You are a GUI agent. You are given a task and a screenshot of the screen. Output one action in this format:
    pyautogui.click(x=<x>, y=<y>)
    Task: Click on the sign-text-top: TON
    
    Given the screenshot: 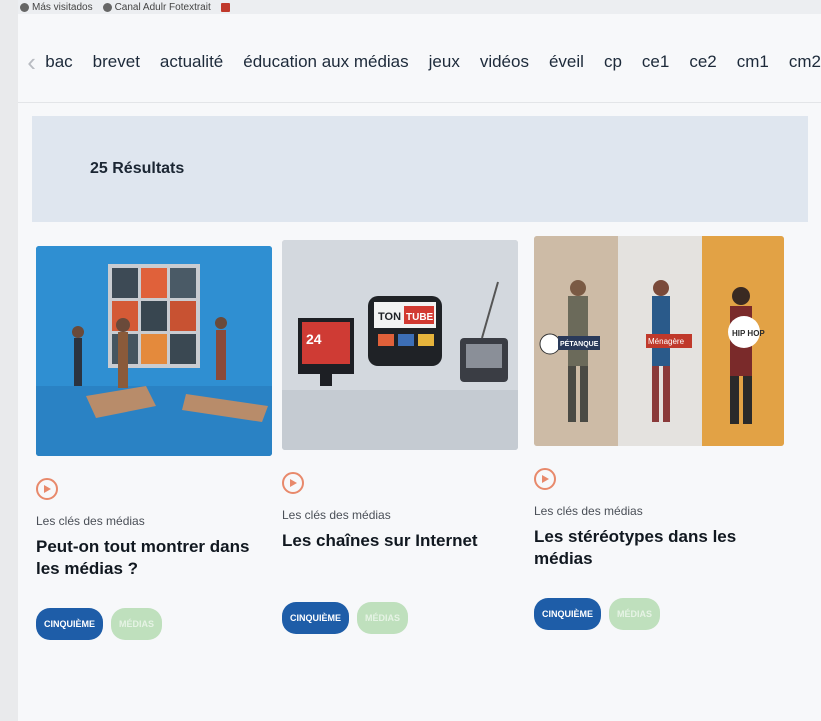 What is the action you would take?
    pyautogui.click(x=389, y=317)
    